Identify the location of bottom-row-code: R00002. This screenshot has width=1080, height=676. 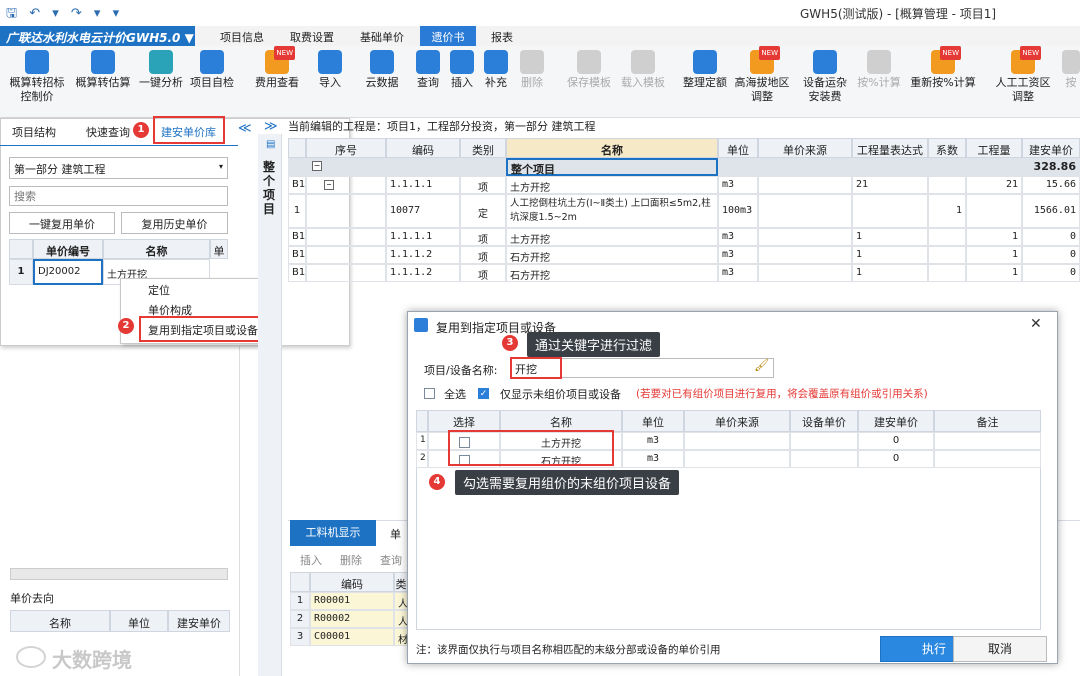
(352, 619).